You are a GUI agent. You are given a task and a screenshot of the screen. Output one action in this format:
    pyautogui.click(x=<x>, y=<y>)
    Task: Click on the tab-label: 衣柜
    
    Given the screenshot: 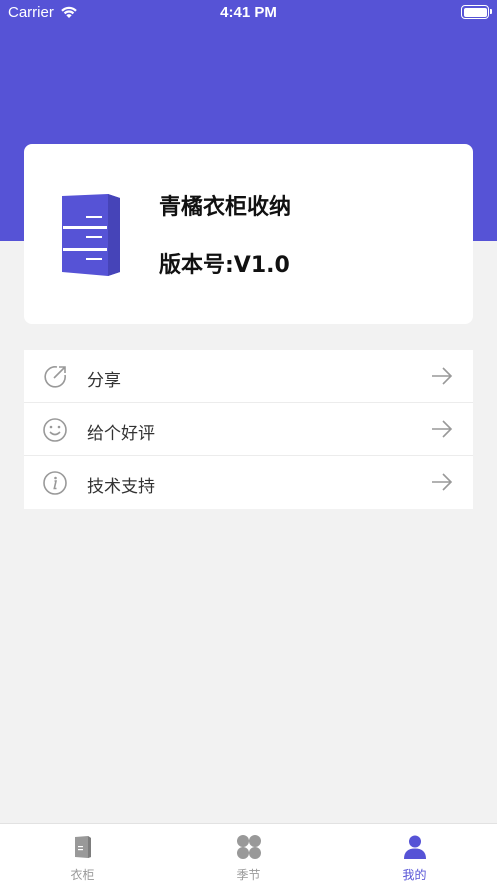 What is the action you would take?
    pyautogui.click(x=82, y=875)
    